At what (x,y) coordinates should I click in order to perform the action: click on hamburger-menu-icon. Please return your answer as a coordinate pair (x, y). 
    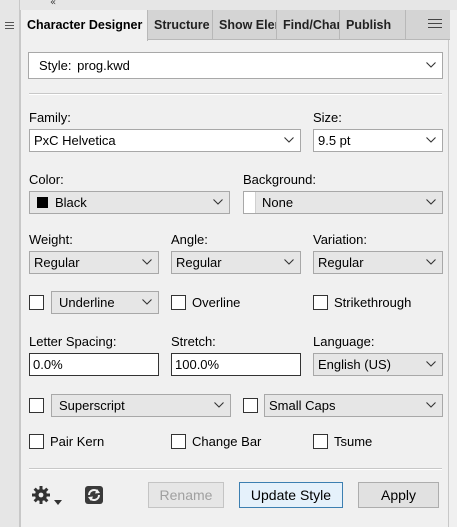
    Looking at the image, I should click on (435, 25).